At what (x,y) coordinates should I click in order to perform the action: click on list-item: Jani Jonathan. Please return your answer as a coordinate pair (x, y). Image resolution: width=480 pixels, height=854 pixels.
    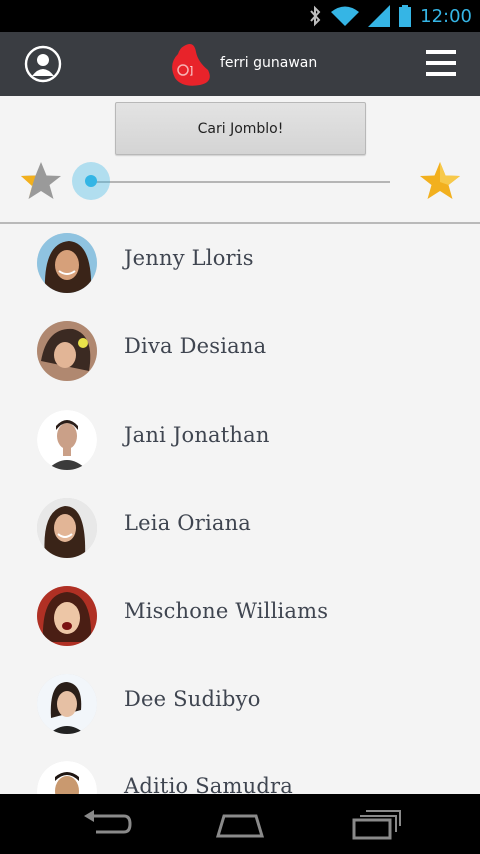
    Looking at the image, I should click on (240, 445).